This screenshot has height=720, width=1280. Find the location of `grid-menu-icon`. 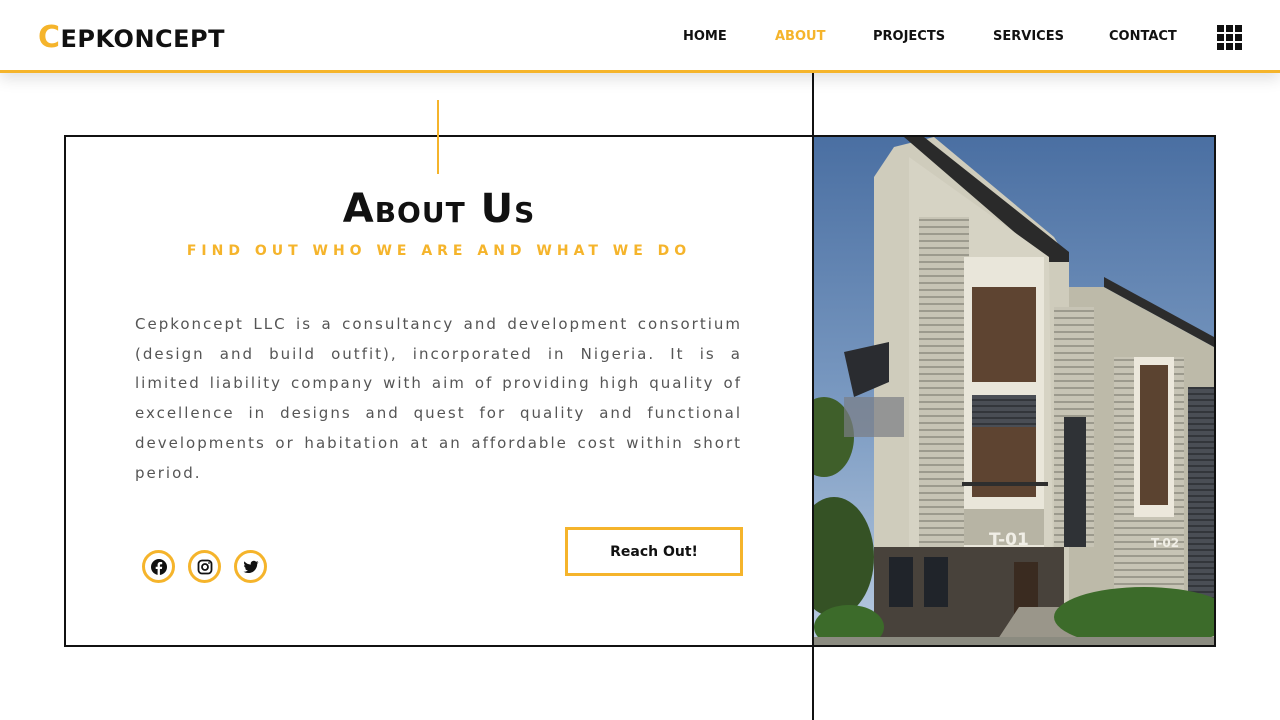

grid-menu-icon is located at coordinates (1229, 37).